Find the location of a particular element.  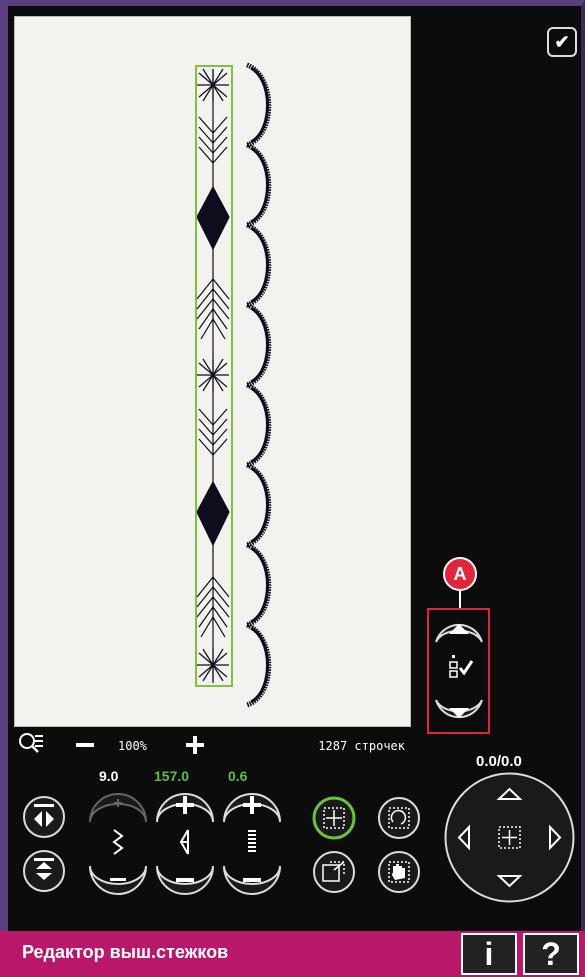

width-stepper is located at coordinates (118, 844).